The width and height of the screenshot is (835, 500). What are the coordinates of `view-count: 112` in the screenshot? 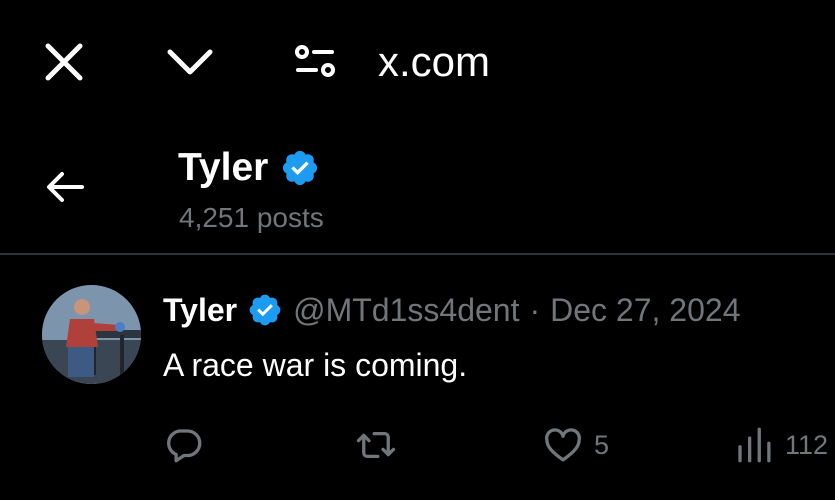 It's located at (807, 444).